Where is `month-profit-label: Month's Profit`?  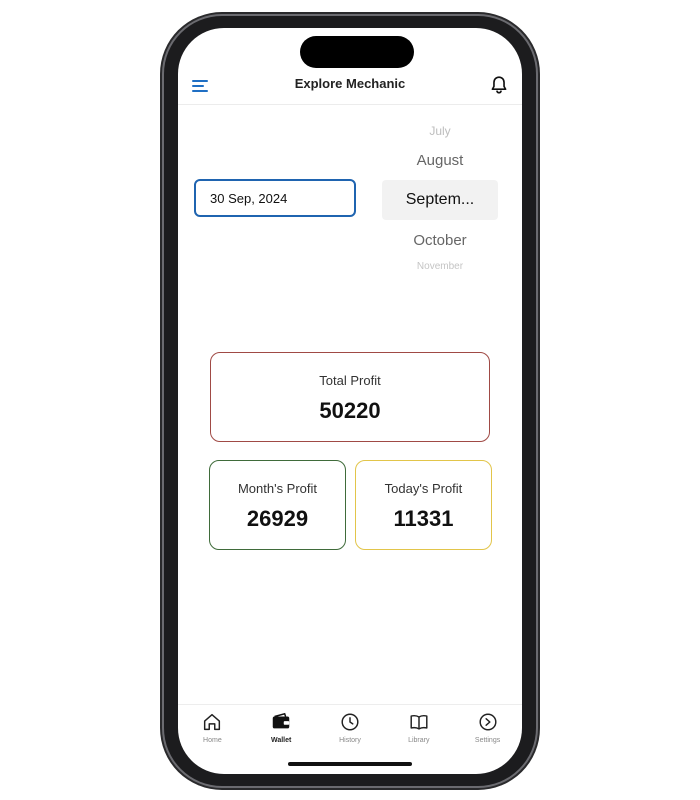 month-profit-label: Month's Profit is located at coordinates (277, 488).